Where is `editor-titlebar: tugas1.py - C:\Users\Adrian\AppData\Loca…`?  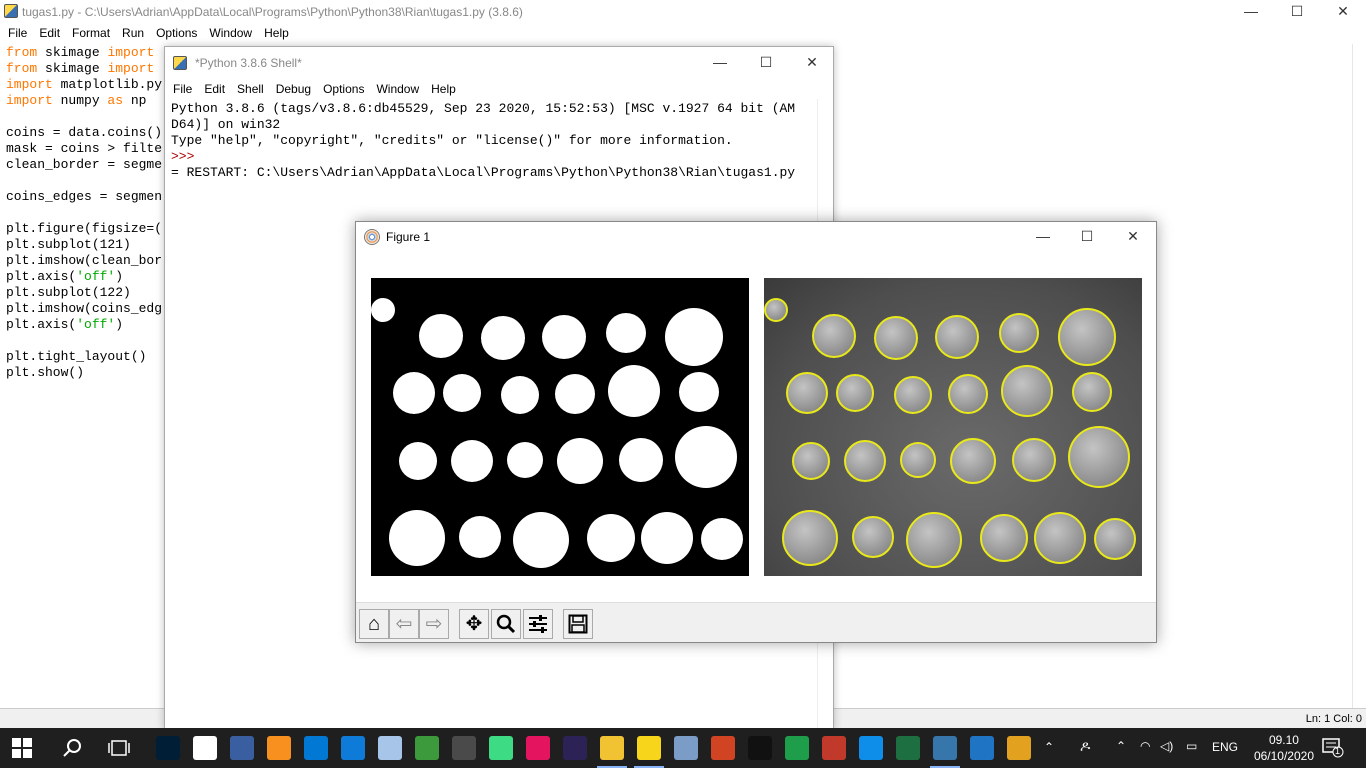 editor-titlebar: tugas1.py - C:\Users\Adrian\AppData\Loca… is located at coordinates (683, 12).